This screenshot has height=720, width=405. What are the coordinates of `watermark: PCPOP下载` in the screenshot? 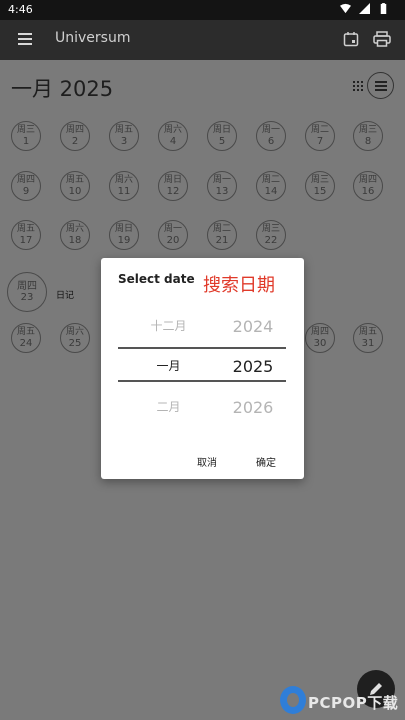 It's located at (340, 701).